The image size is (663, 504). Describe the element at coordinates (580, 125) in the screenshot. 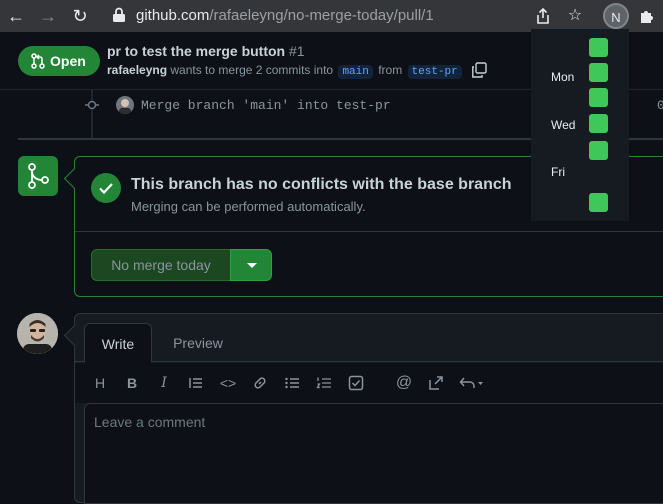

I see `contribution-graph-popover: Mon Wed Fri` at that location.